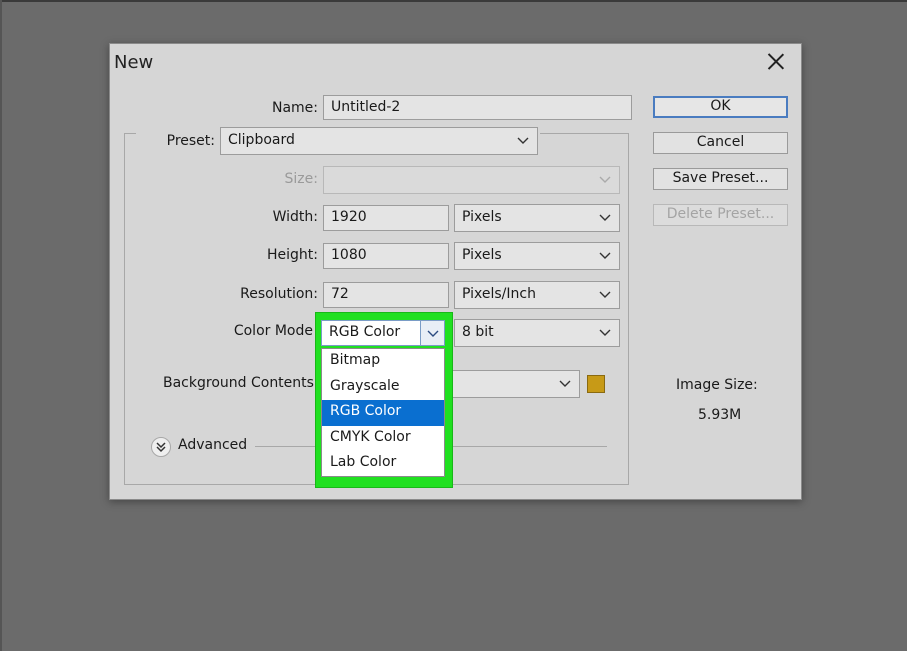 This screenshot has width=907, height=651. What do you see at coordinates (212, 445) in the screenshot?
I see `advanced-label: Advanced` at bounding box center [212, 445].